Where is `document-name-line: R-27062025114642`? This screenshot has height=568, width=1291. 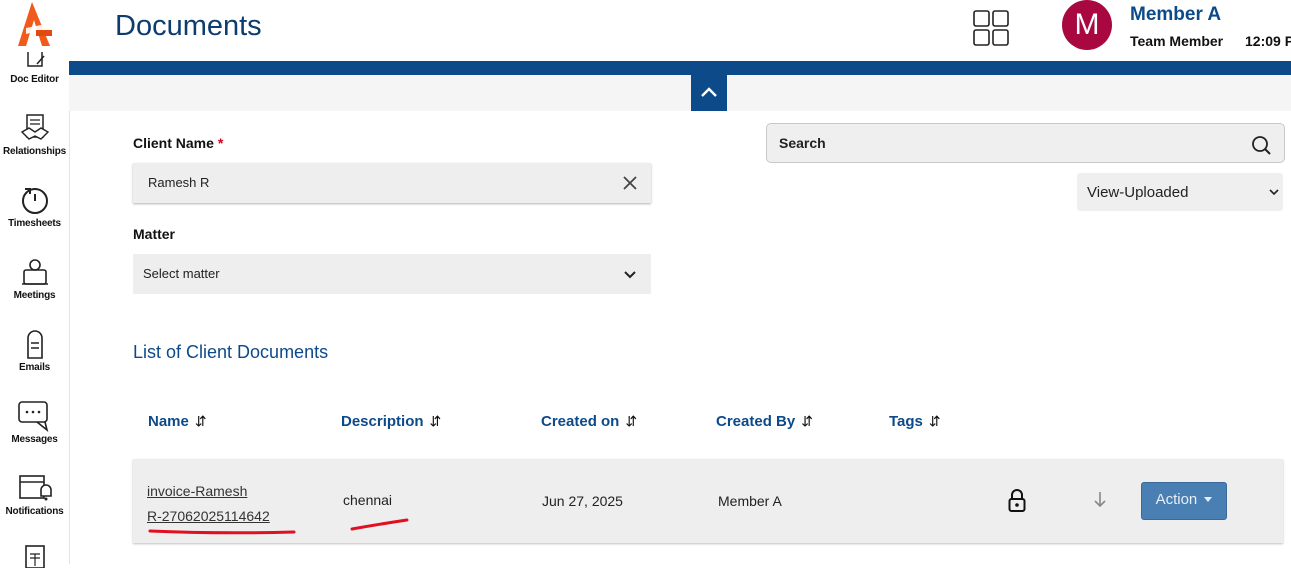
document-name-line: R-27062025114642 is located at coordinates (208, 516).